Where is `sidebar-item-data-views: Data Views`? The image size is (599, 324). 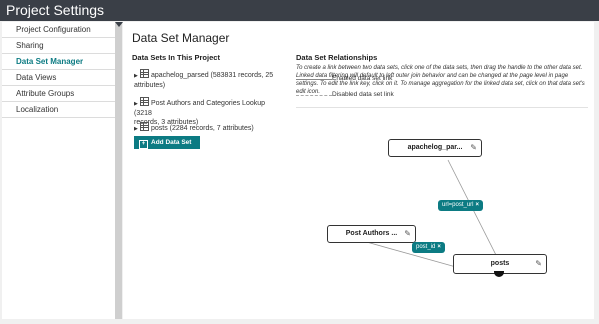 sidebar-item-data-views: Data Views is located at coordinates (58, 78).